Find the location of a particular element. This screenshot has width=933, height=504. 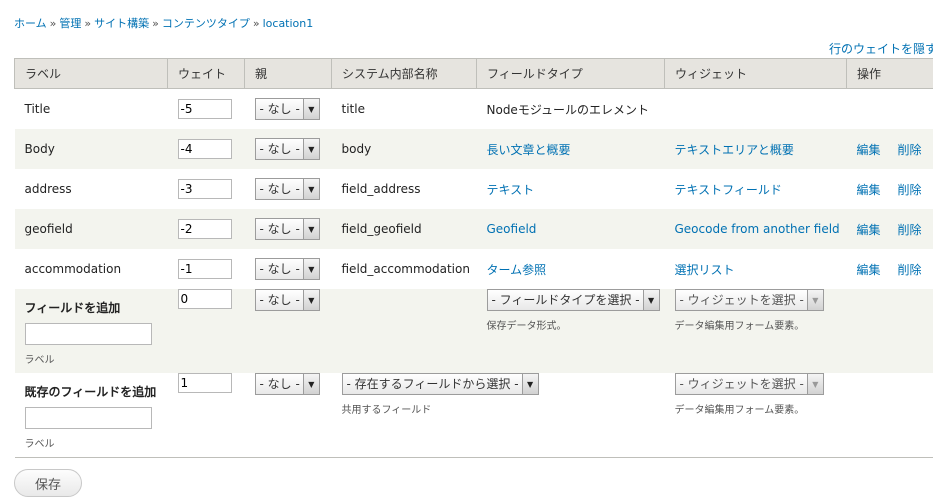

row-label: geofield is located at coordinates (91, 229).